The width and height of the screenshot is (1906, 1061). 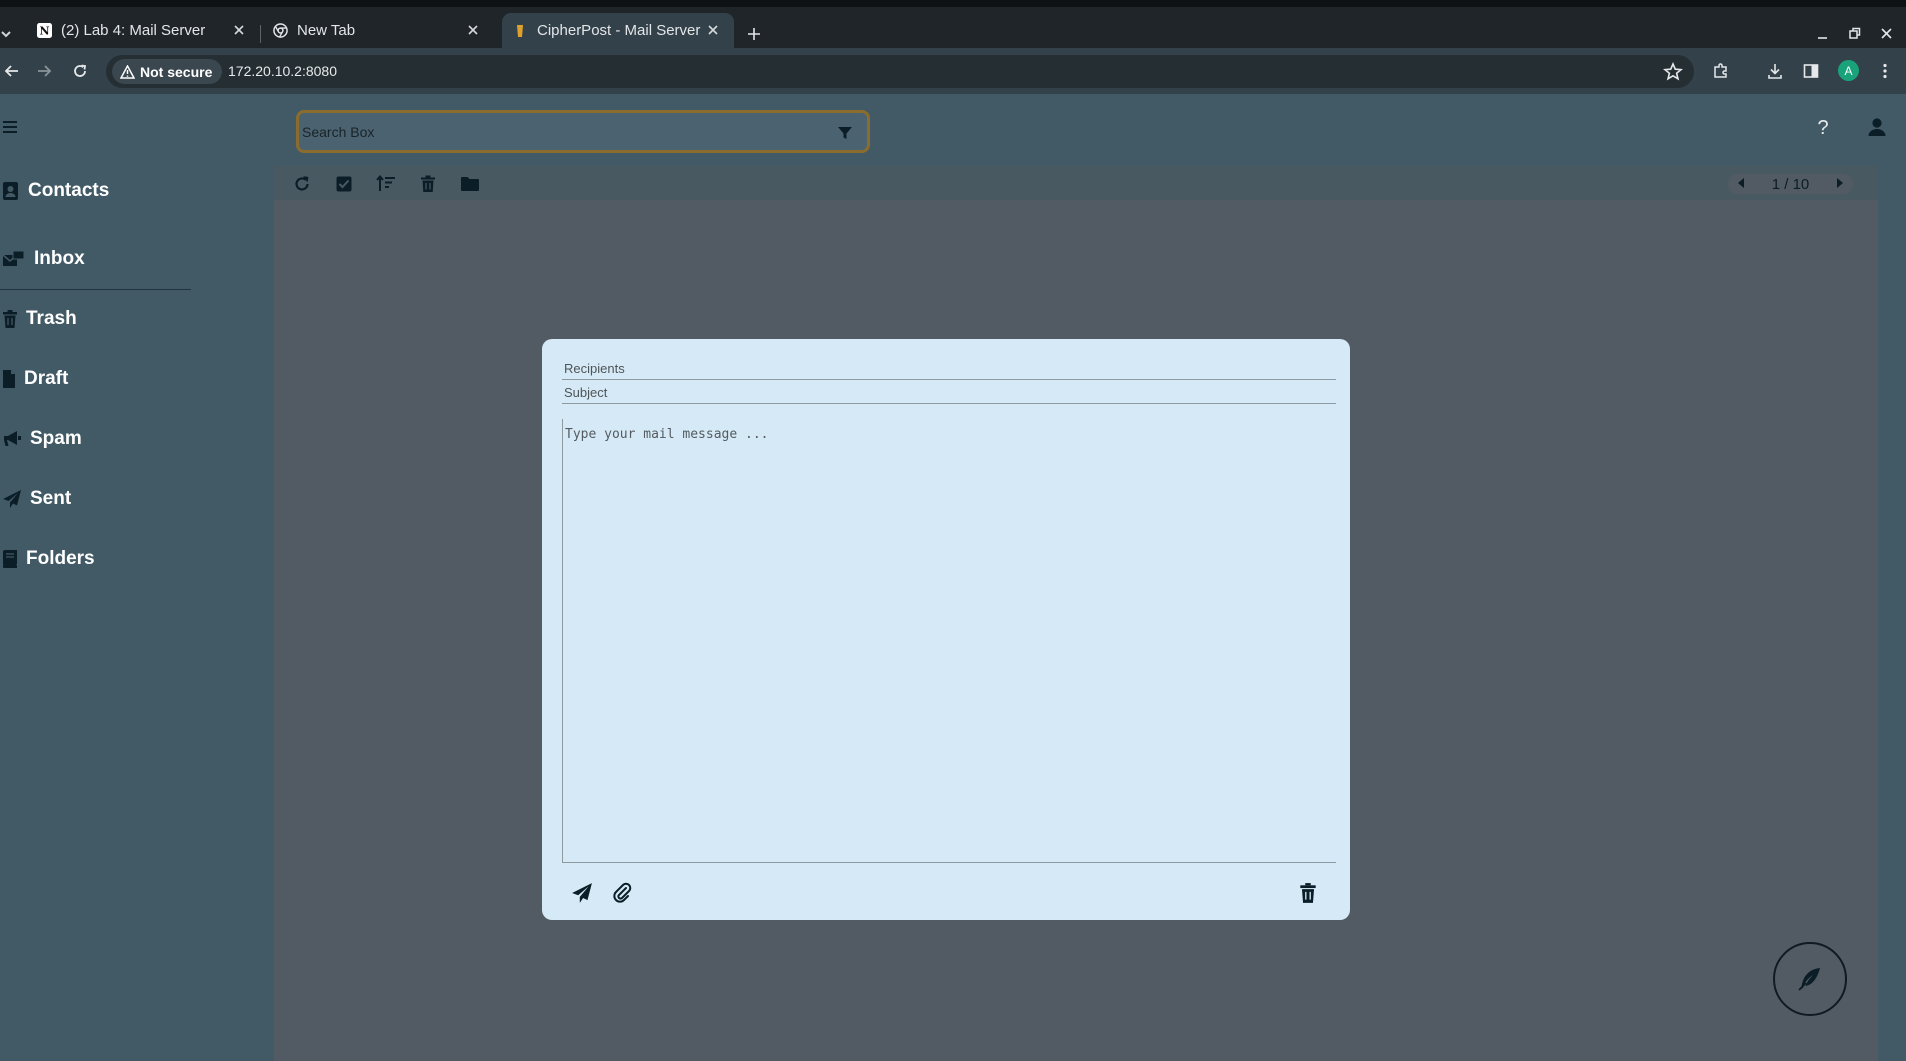 I want to click on svg-text: N, so click(x=44, y=31).